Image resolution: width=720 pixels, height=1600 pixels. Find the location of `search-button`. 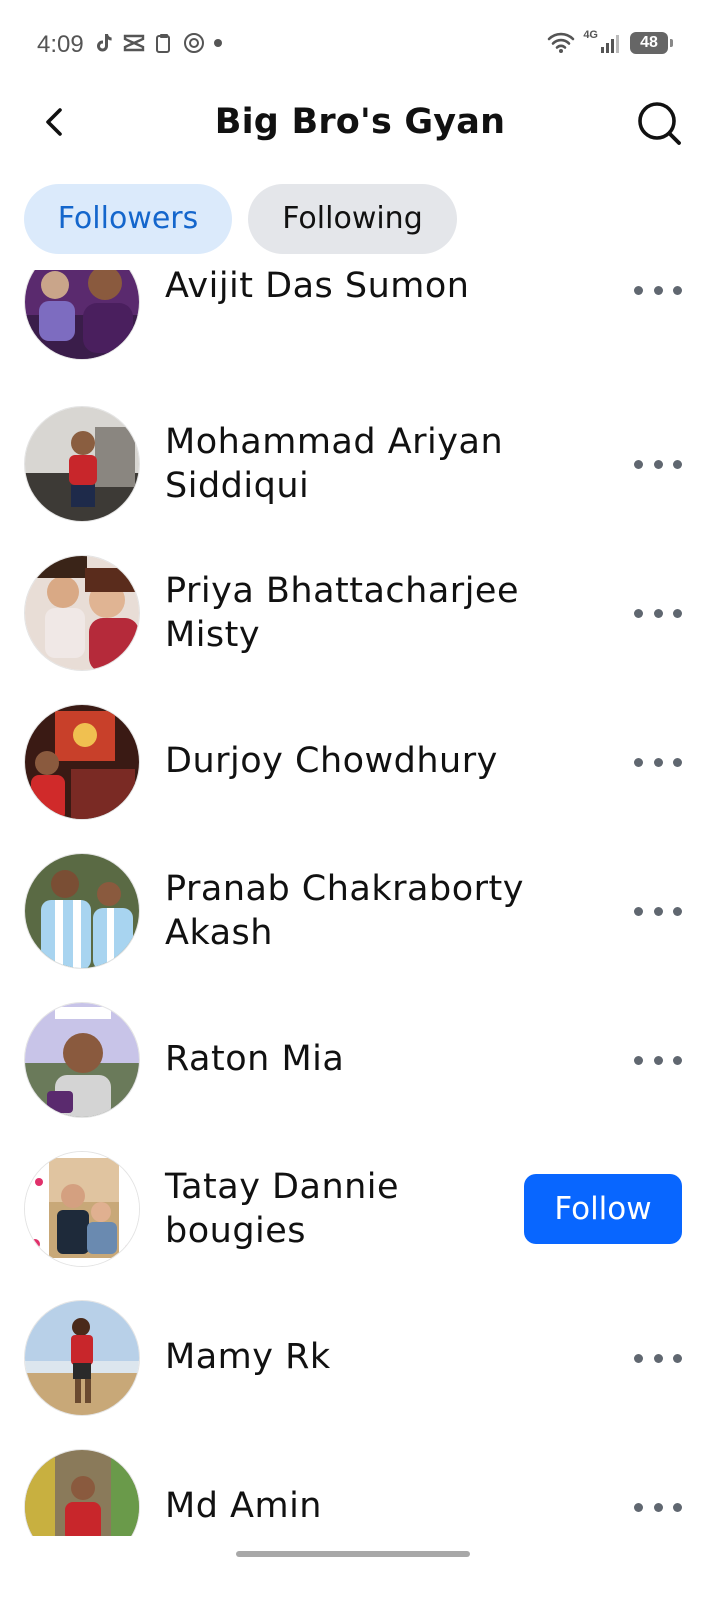

search-button is located at coordinates (660, 124).